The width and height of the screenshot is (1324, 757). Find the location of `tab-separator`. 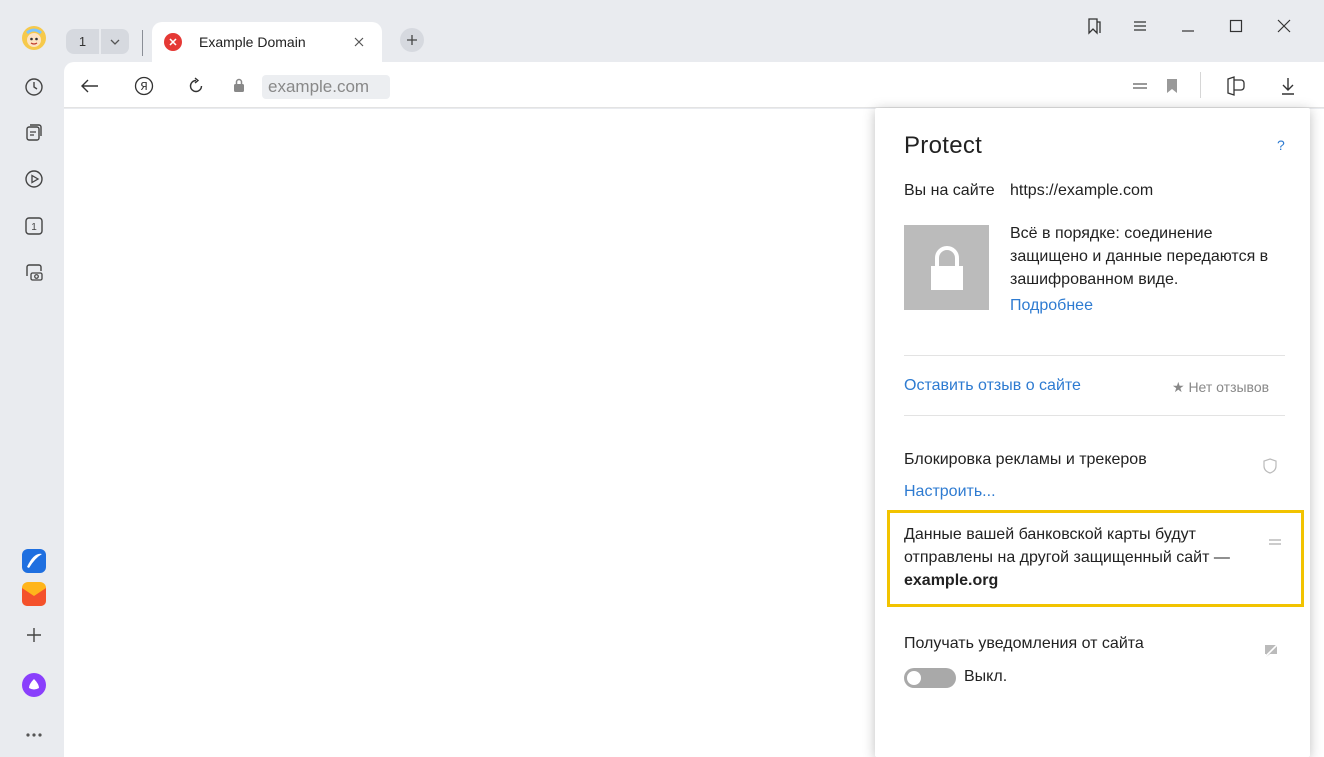

tab-separator is located at coordinates (142, 43).